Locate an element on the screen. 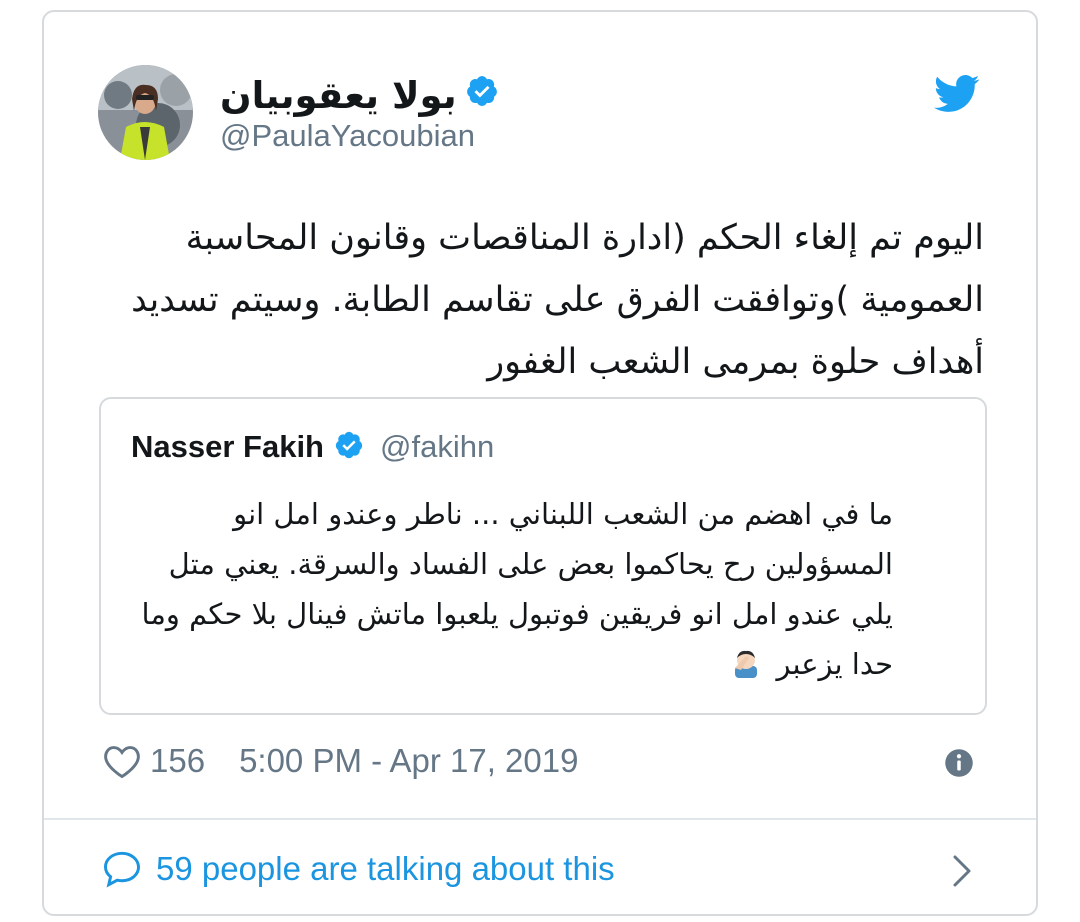 The width and height of the screenshot is (1080, 922). quoted-header: Nasser Fakih @fakihn is located at coordinates (312, 447).